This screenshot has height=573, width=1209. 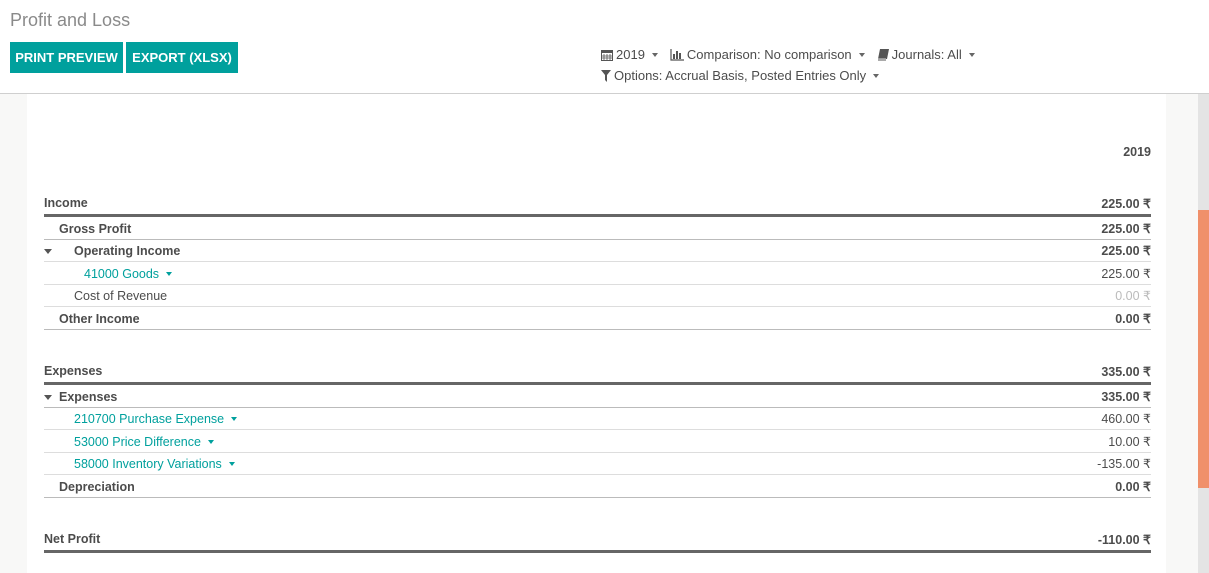 What do you see at coordinates (66, 203) in the screenshot?
I see `row-label: Income` at bounding box center [66, 203].